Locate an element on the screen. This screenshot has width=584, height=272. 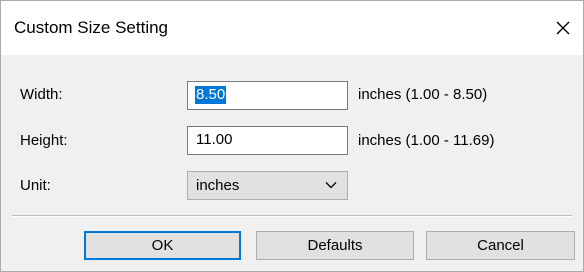
dialog-title: Custom Size Setting is located at coordinates (91, 27).